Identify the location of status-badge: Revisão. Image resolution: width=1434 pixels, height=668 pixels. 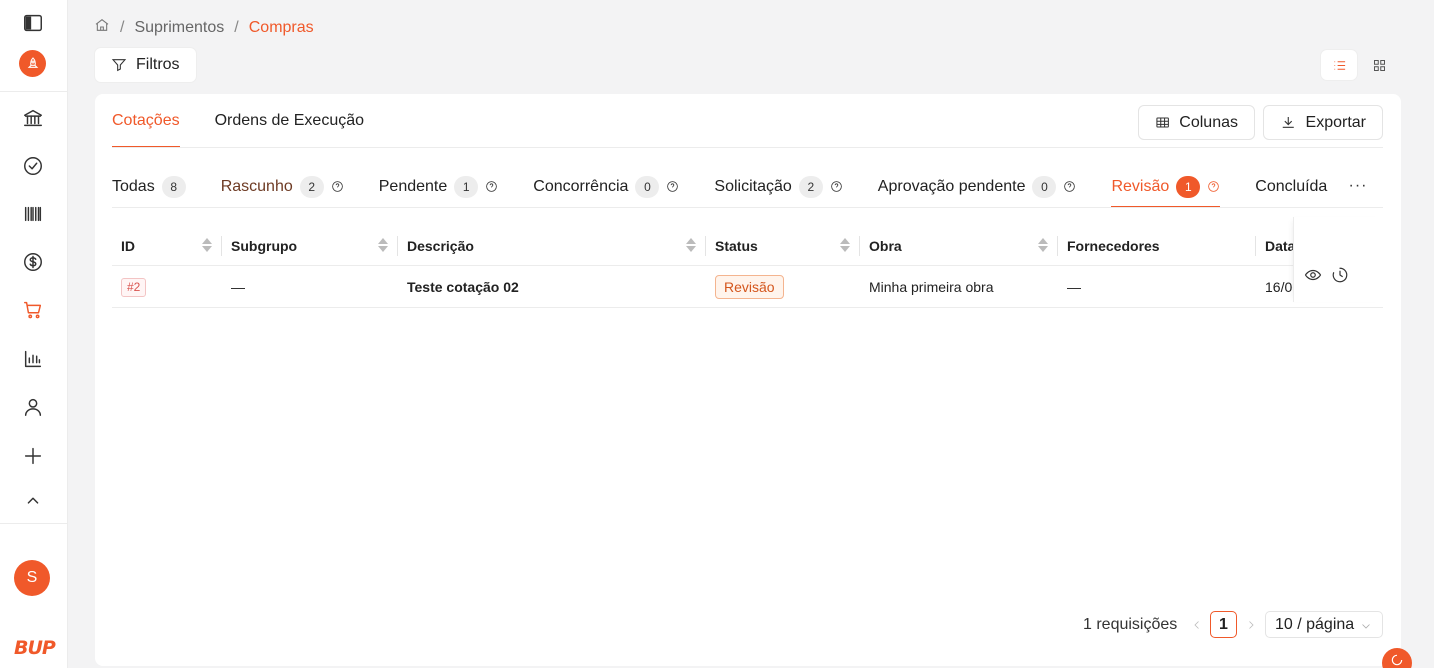
(749, 287).